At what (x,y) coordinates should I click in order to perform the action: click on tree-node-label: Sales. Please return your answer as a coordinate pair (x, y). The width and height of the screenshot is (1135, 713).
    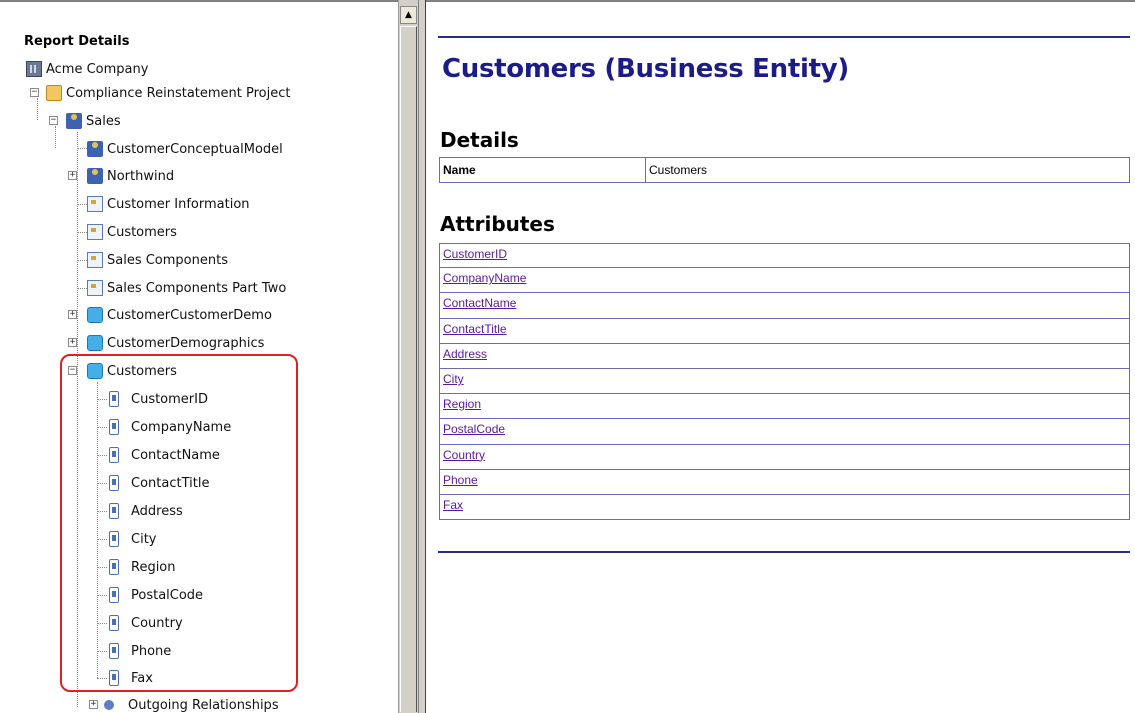
    Looking at the image, I should click on (103, 121).